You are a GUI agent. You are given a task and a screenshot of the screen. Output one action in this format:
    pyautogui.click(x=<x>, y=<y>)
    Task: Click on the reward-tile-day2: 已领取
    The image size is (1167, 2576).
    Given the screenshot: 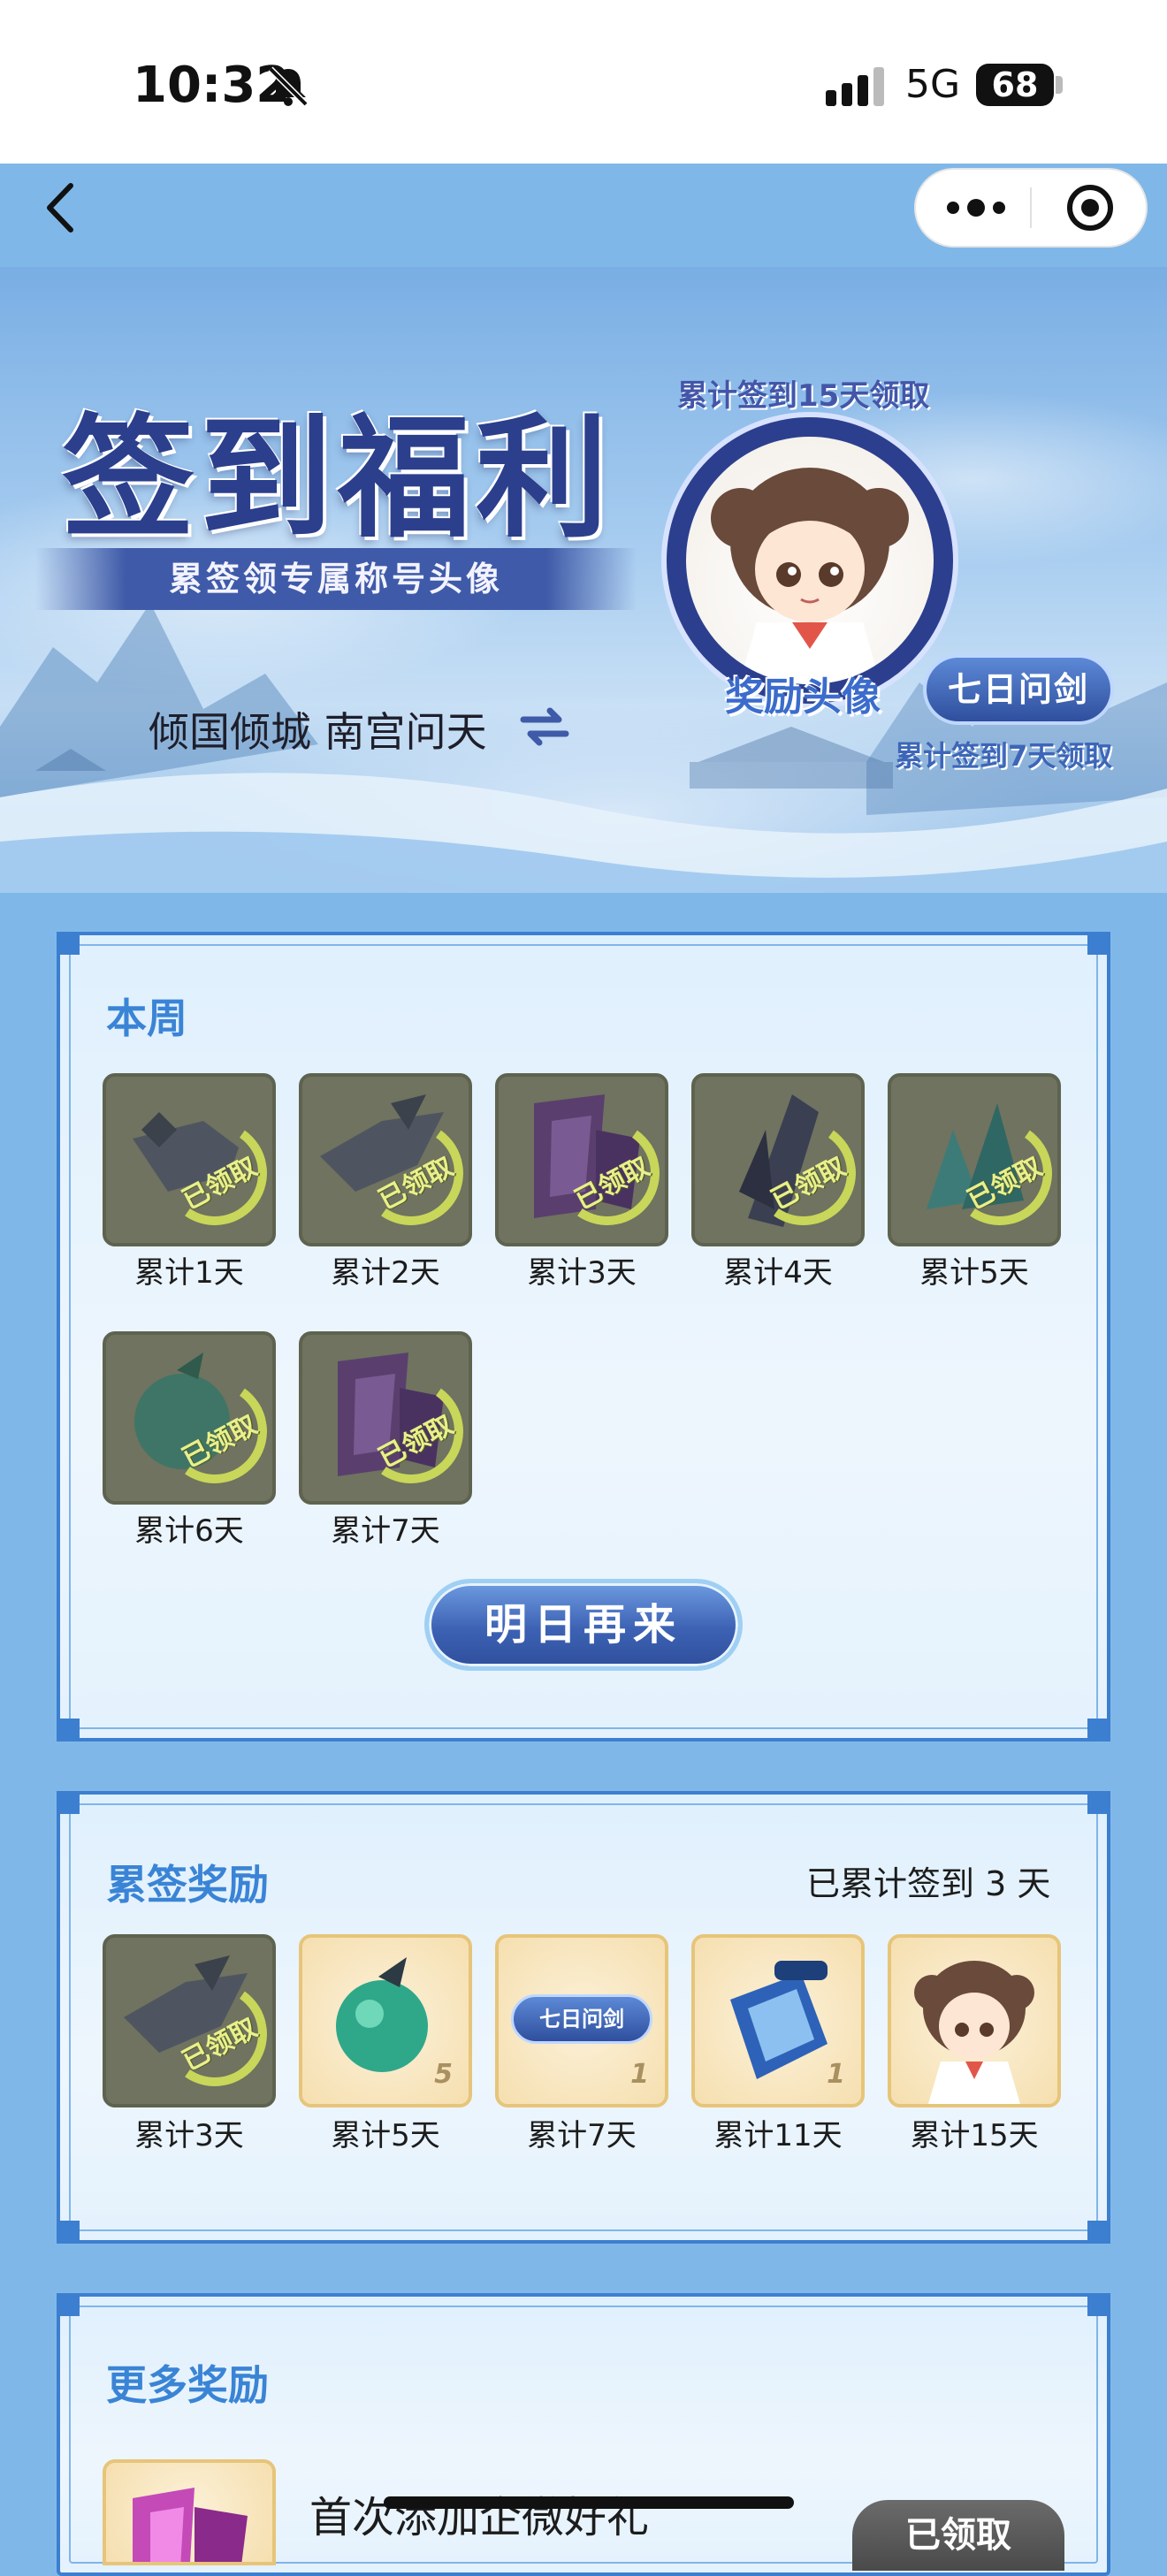 What is the action you would take?
    pyautogui.click(x=385, y=1159)
    